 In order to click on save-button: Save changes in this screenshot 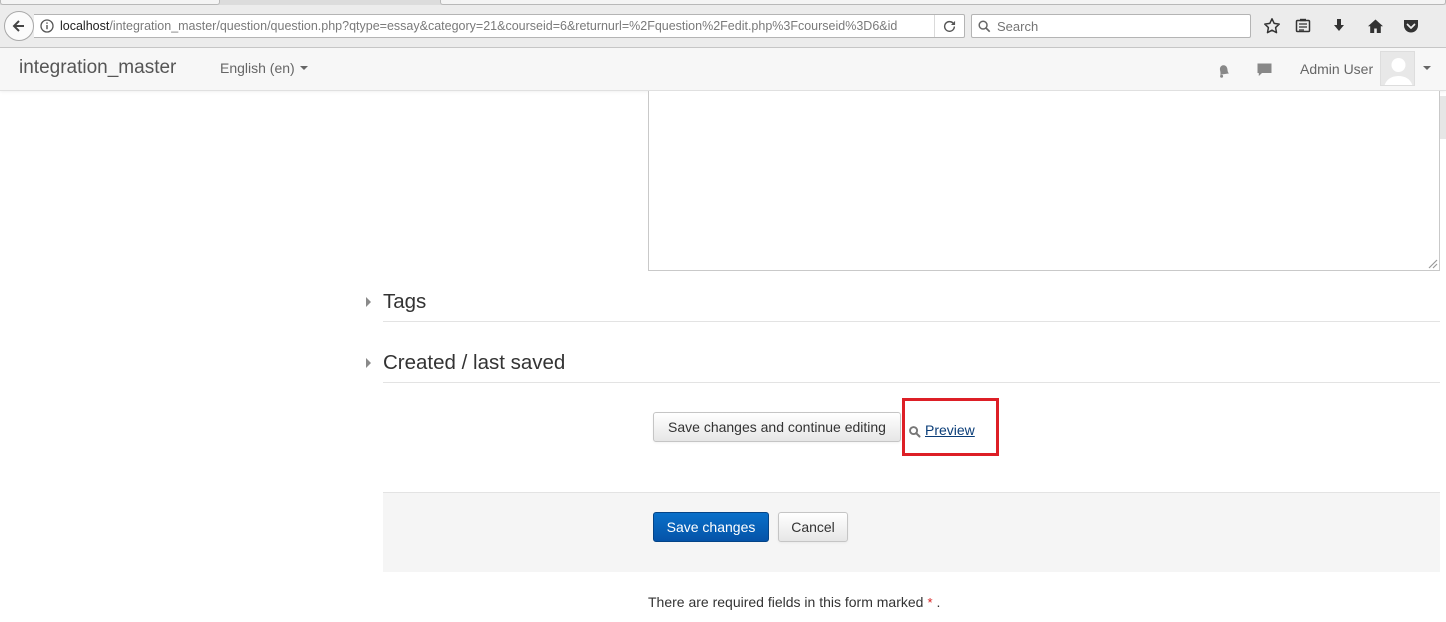, I will do `click(711, 527)`.